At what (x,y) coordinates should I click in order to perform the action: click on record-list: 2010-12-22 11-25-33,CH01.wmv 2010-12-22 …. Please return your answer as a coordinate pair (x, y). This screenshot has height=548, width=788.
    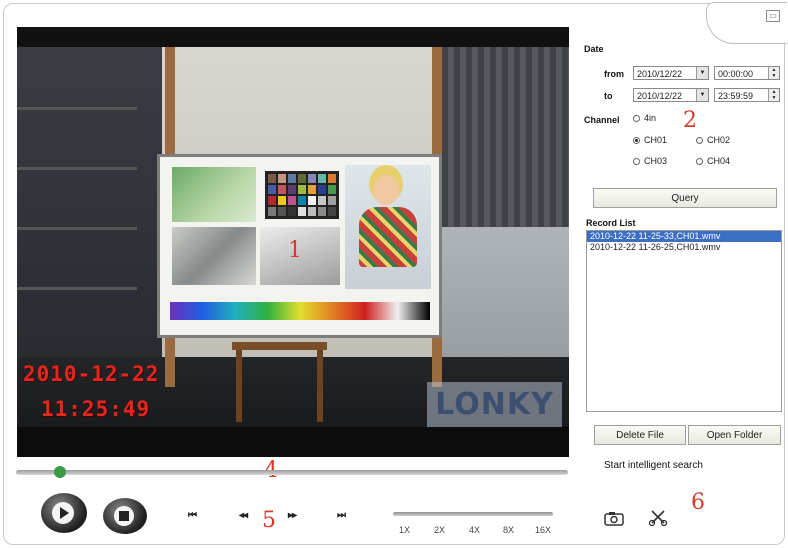
    Looking at the image, I should click on (684, 321).